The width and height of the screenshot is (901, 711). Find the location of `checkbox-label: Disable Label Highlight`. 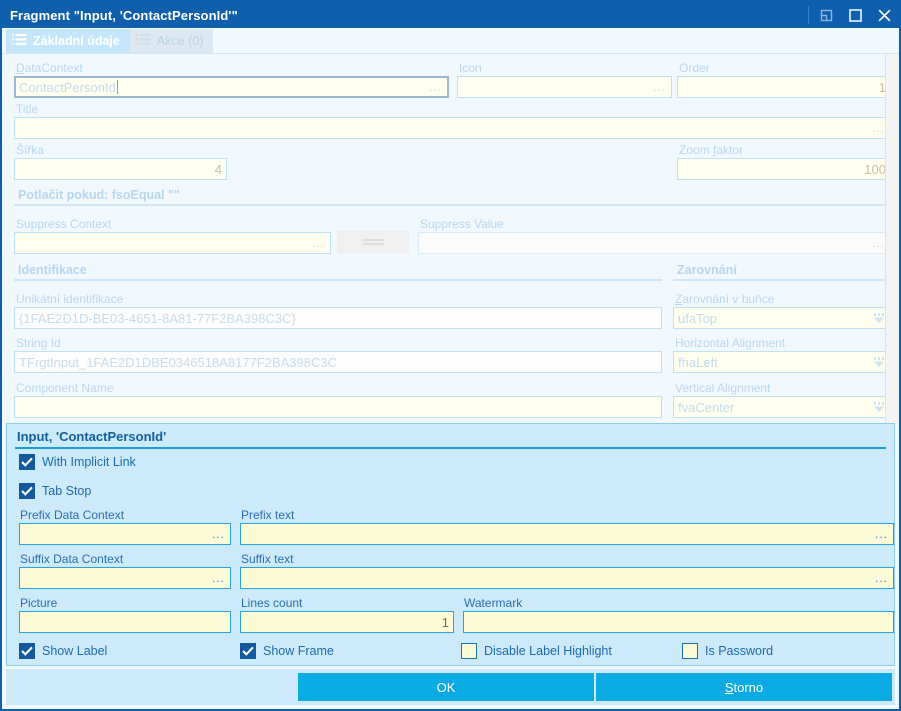

checkbox-label: Disable Label Highlight is located at coordinates (548, 651).